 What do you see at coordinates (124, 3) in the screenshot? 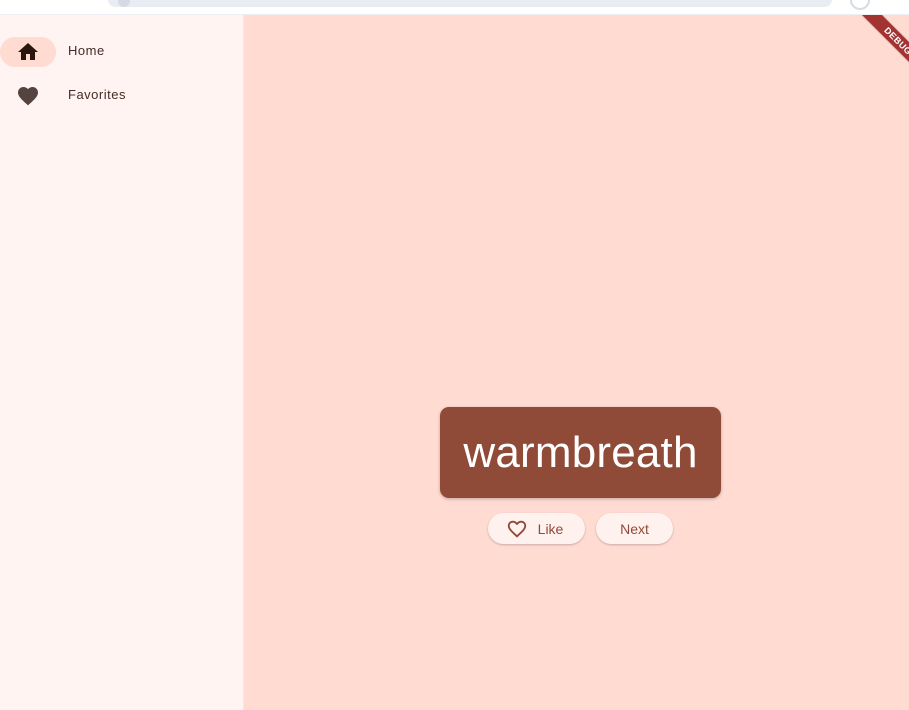
I see `site-info-icon` at bounding box center [124, 3].